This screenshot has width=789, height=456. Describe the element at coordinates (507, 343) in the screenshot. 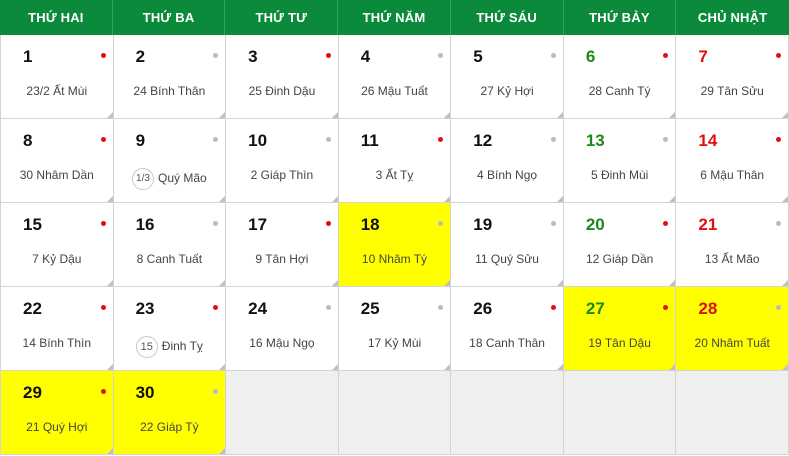

I see `lunar-date: 18 Canh Thân` at that location.